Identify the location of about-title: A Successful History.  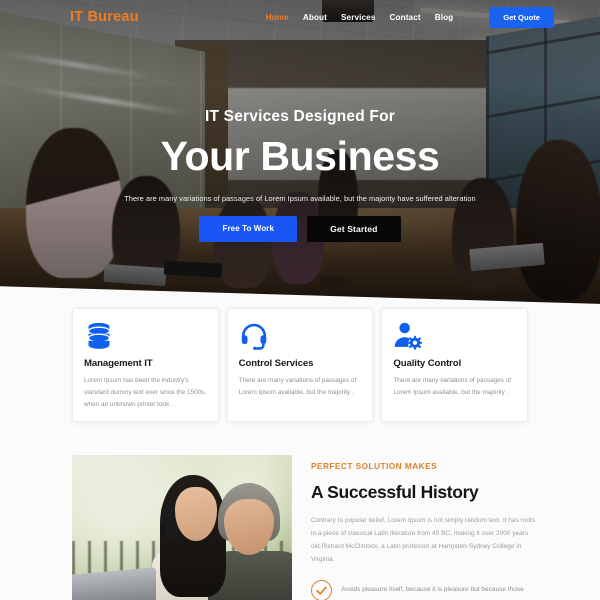
(395, 492).